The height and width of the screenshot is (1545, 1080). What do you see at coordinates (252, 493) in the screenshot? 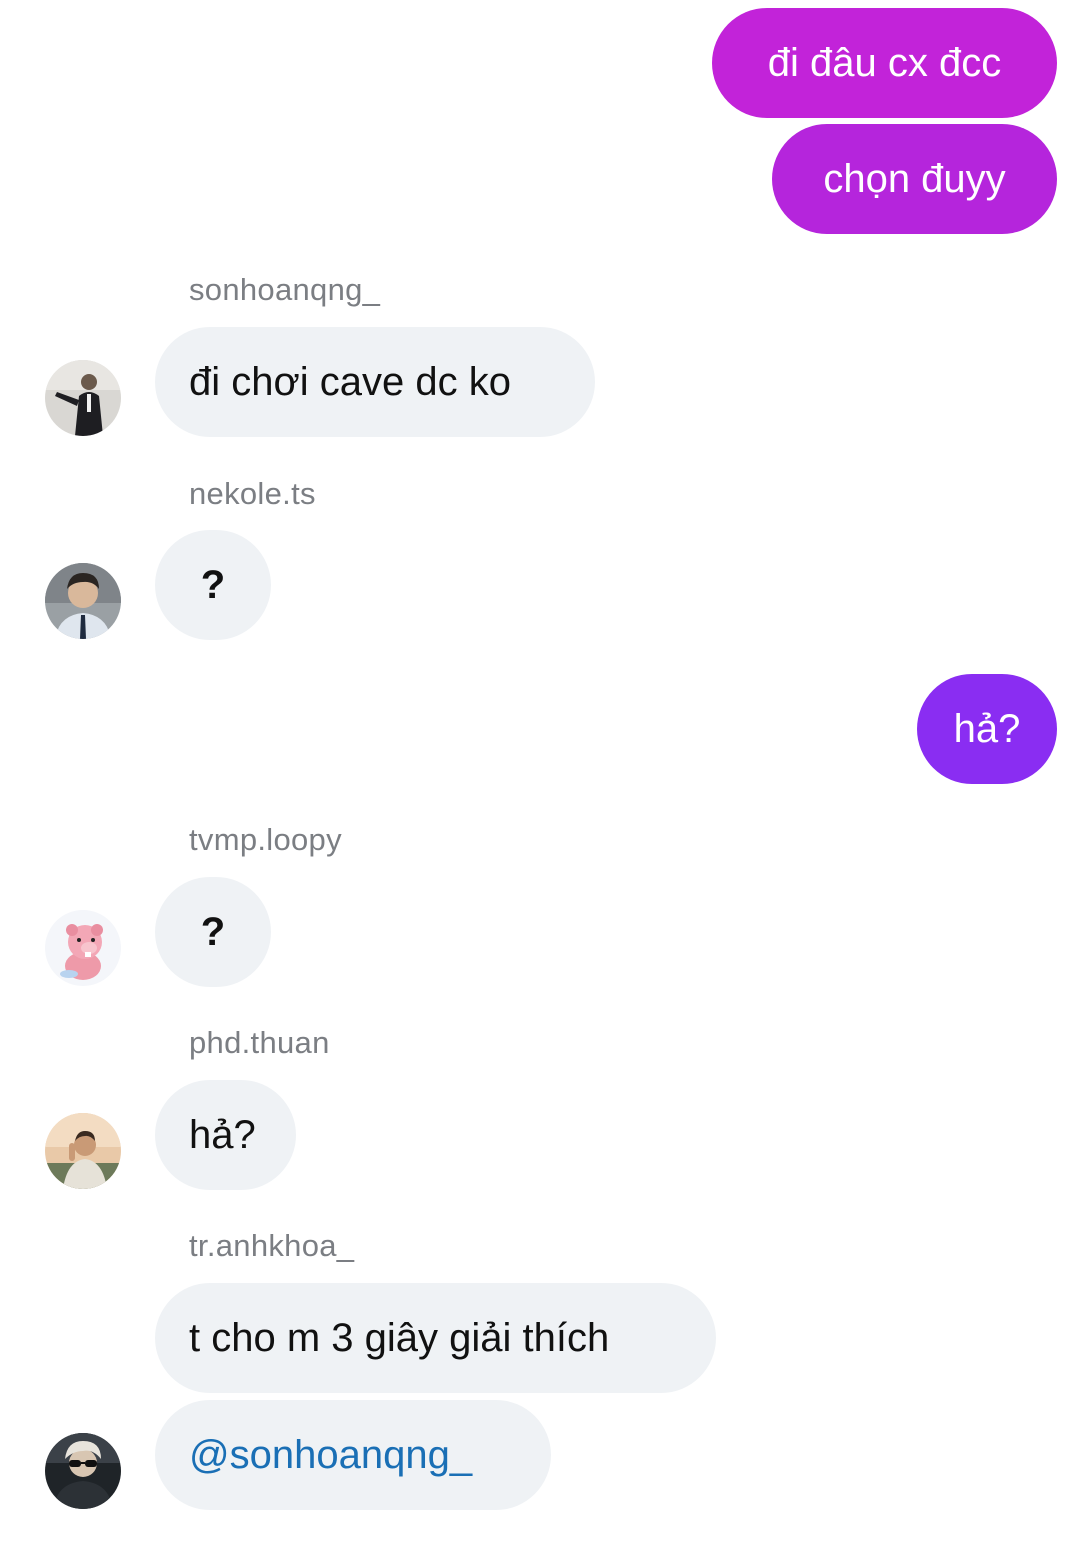
I see `sender-name: nekole.ts` at bounding box center [252, 493].